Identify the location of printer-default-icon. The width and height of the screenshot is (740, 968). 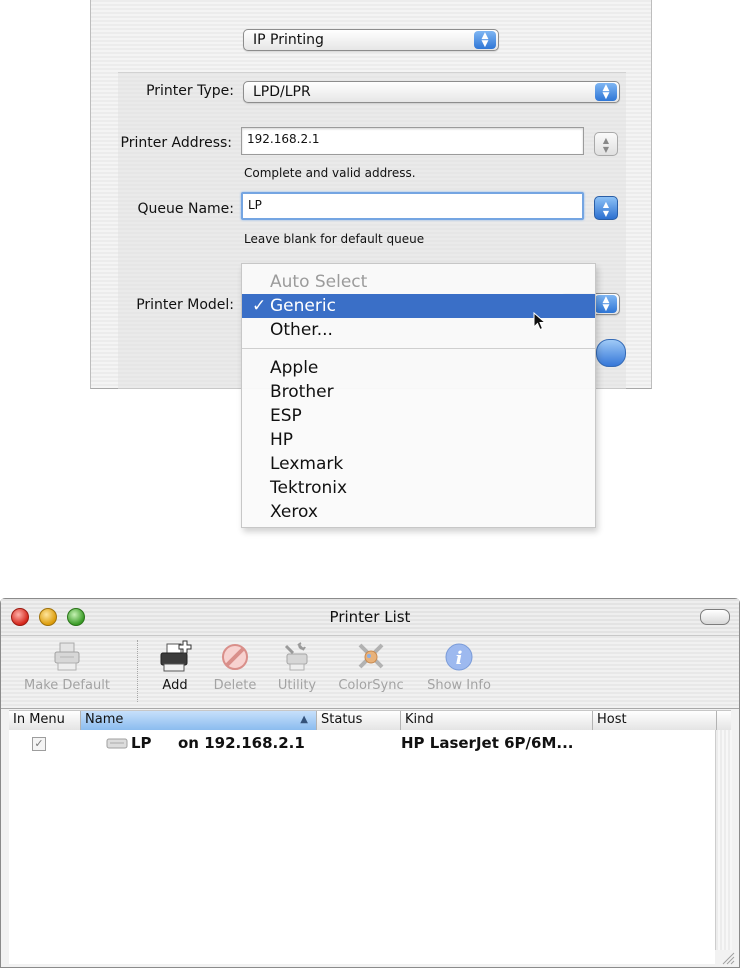
(67, 656).